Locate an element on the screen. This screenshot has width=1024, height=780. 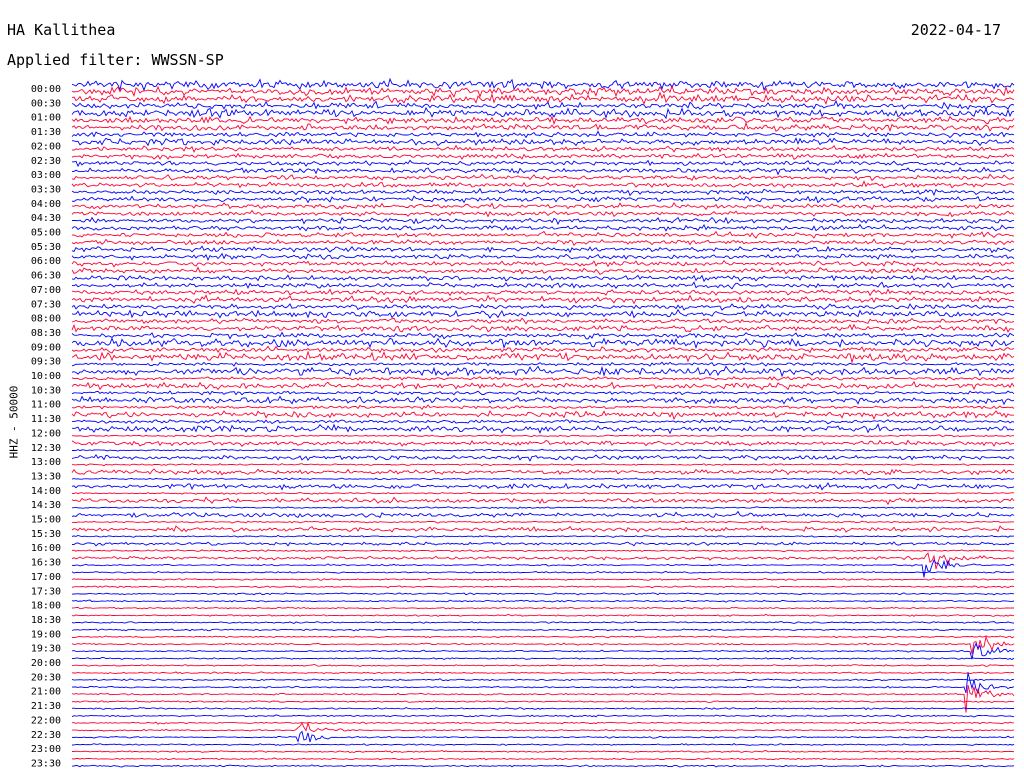
time-tick-label: 17:30 is located at coordinates (46, 591).